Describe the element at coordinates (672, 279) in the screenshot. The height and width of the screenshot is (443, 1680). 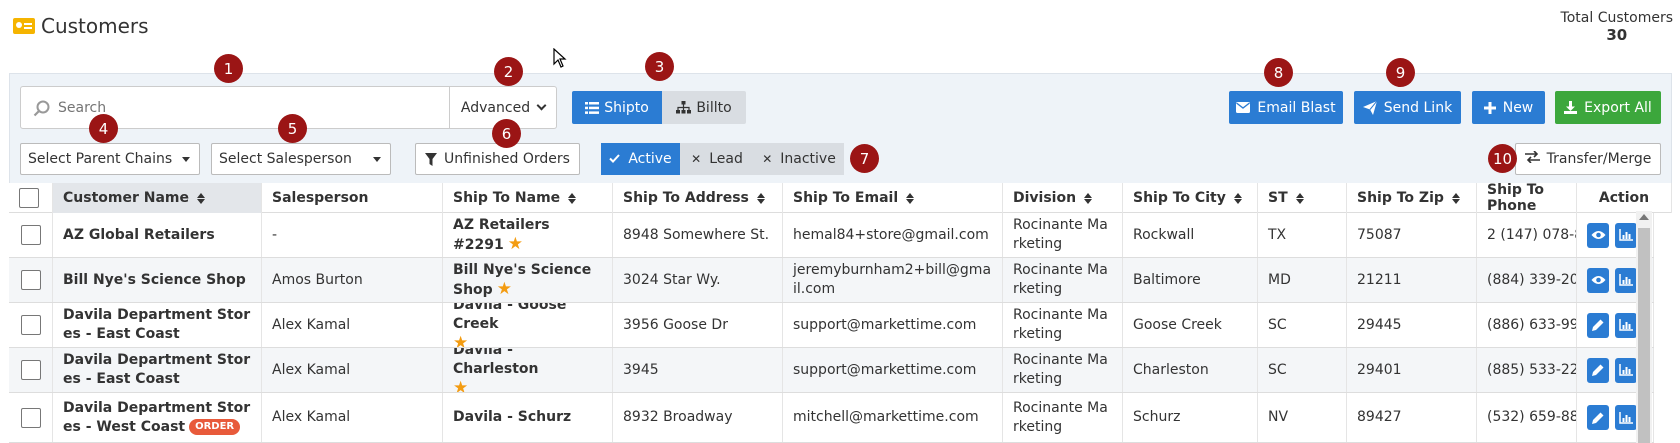
I see `ship-to-address: 3024 Star Wy.` at that location.